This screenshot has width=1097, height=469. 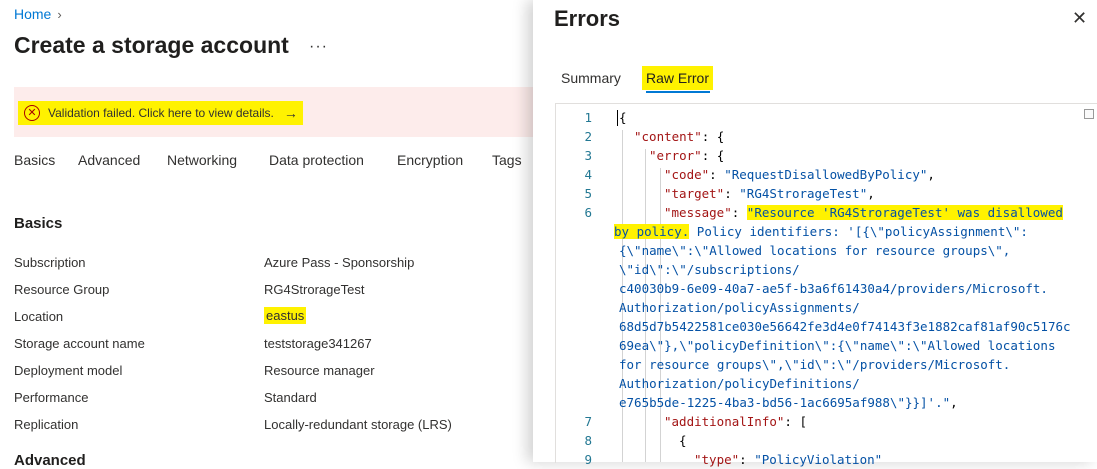 What do you see at coordinates (687, 174) in the screenshot?
I see `json-key: "code"` at bounding box center [687, 174].